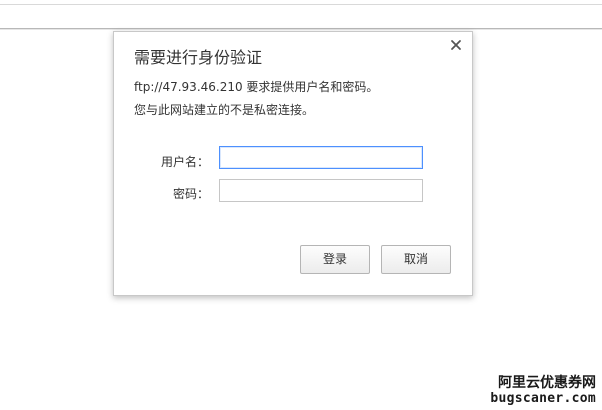  What do you see at coordinates (184, 162) in the screenshot?
I see `username-label: 用户名：` at bounding box center [184, 162].